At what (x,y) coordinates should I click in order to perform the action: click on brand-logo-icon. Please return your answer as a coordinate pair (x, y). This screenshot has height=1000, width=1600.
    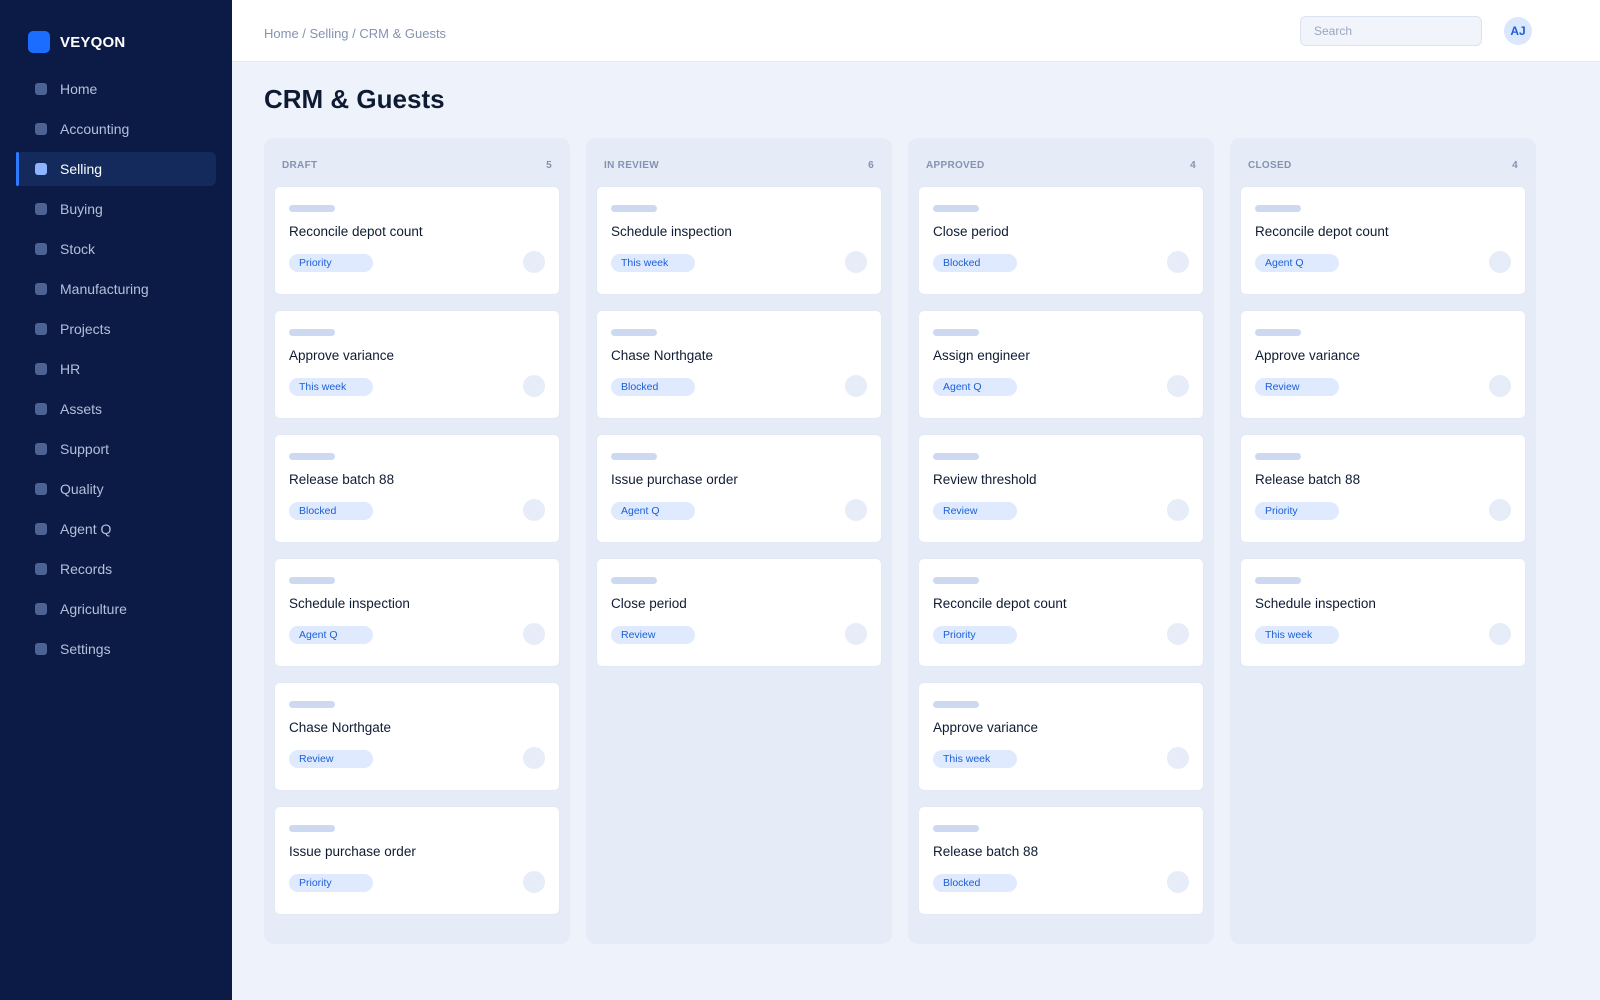
    Looking at the image, I should click on (39, 42).